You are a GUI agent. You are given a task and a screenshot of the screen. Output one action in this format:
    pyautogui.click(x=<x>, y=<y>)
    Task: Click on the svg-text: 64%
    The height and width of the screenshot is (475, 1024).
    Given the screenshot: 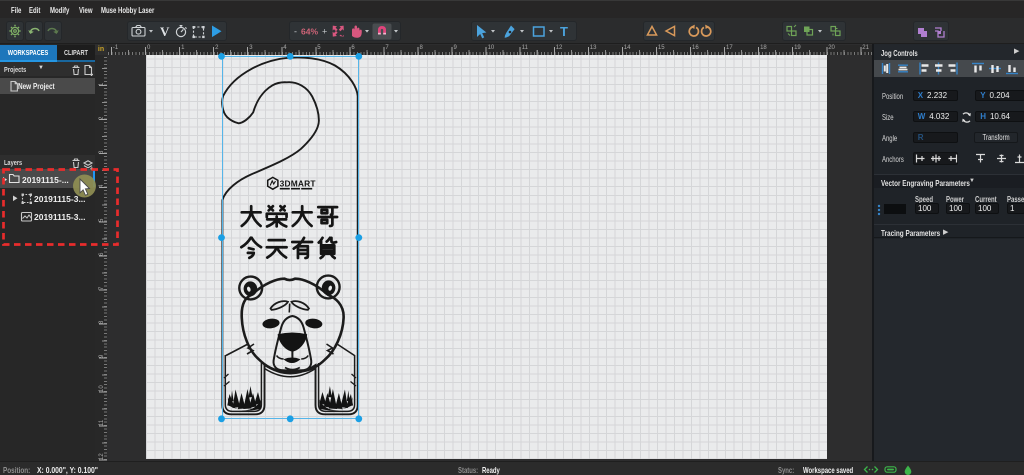 What is the action you would take?
    pyautogui.click(x=309, y=32)
    